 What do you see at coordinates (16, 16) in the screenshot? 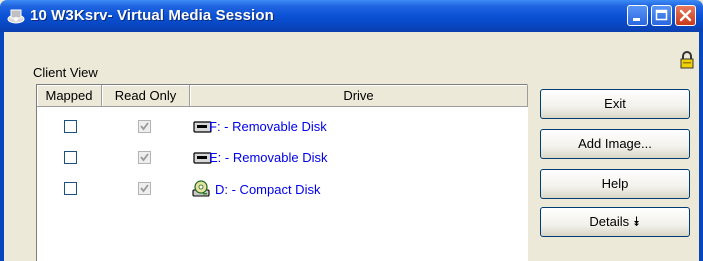
I see `virtual-media-icon` at bounding box center [16, 16].